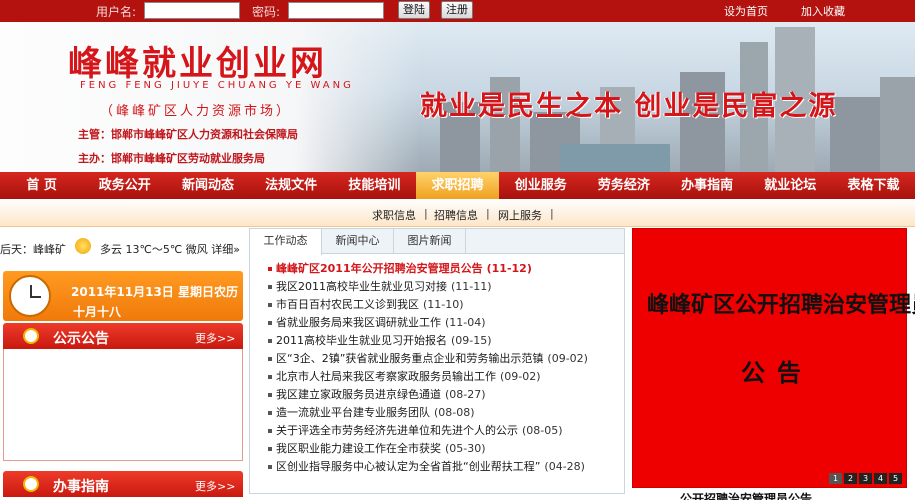 This screenshot has width=915, height=500. I want to click on river-shape, so click(615, 158).